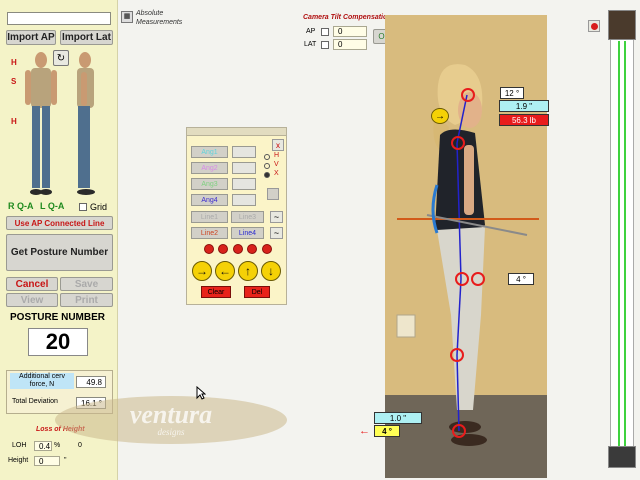 The height and width of the screenshot is (480, 640). I want to click on cancel-button: Cancel, so click(32, 284).